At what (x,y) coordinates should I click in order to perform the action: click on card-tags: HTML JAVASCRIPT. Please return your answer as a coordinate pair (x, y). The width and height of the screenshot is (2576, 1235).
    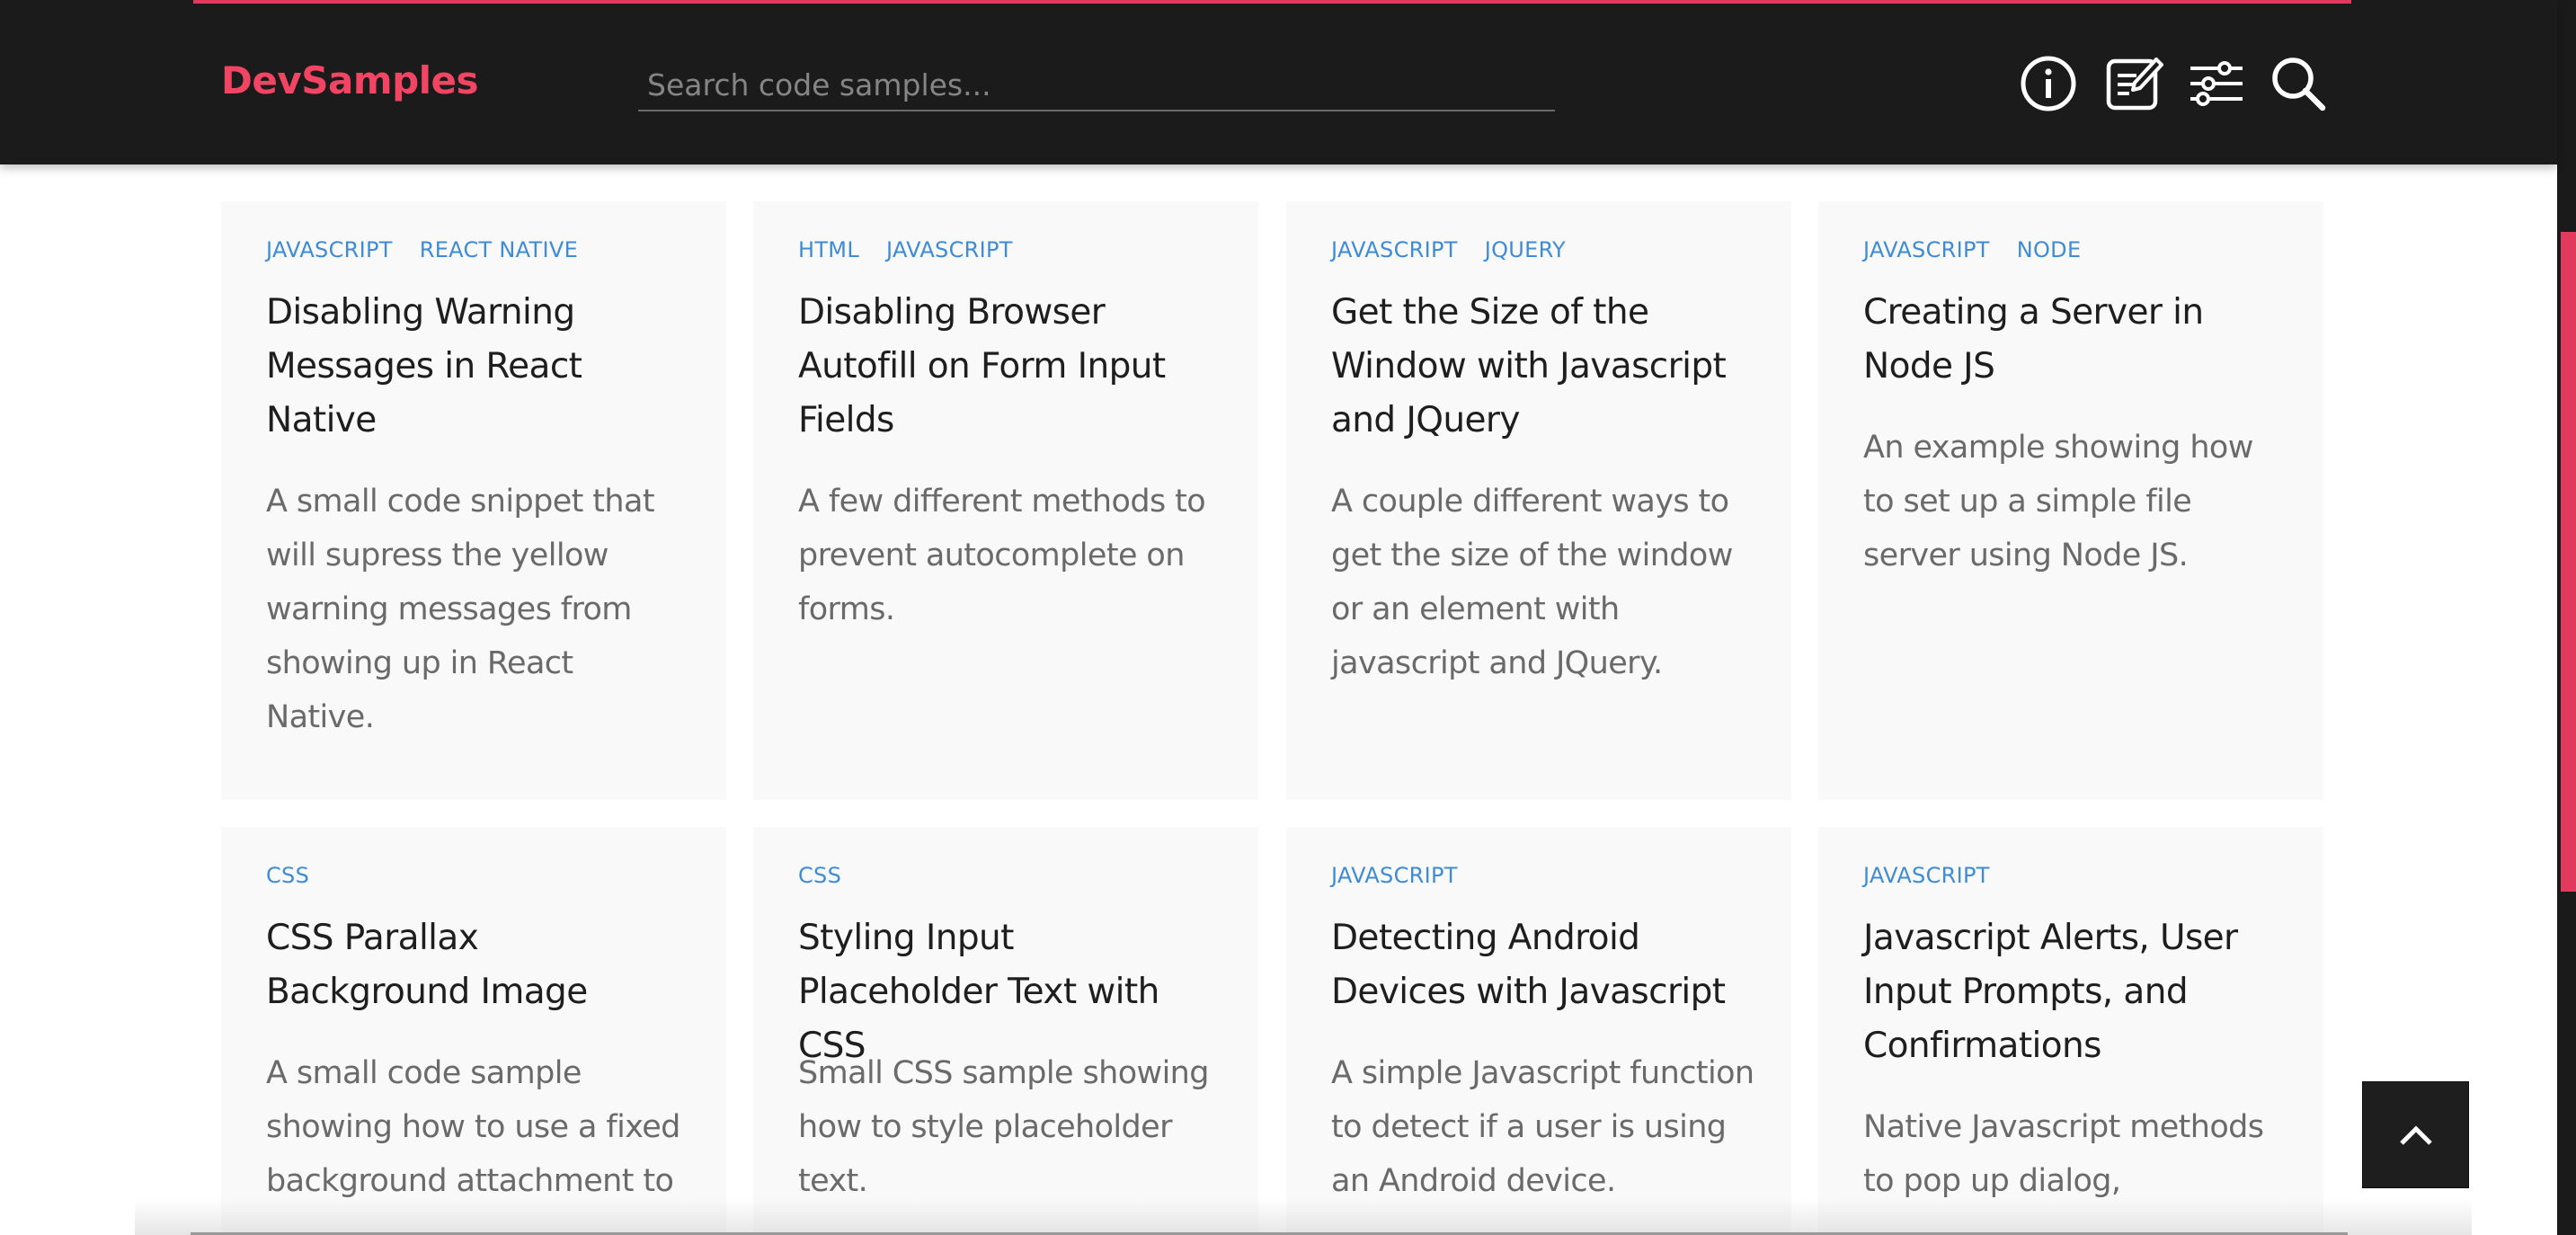
    Looking at the image, I should click on (905, 250).